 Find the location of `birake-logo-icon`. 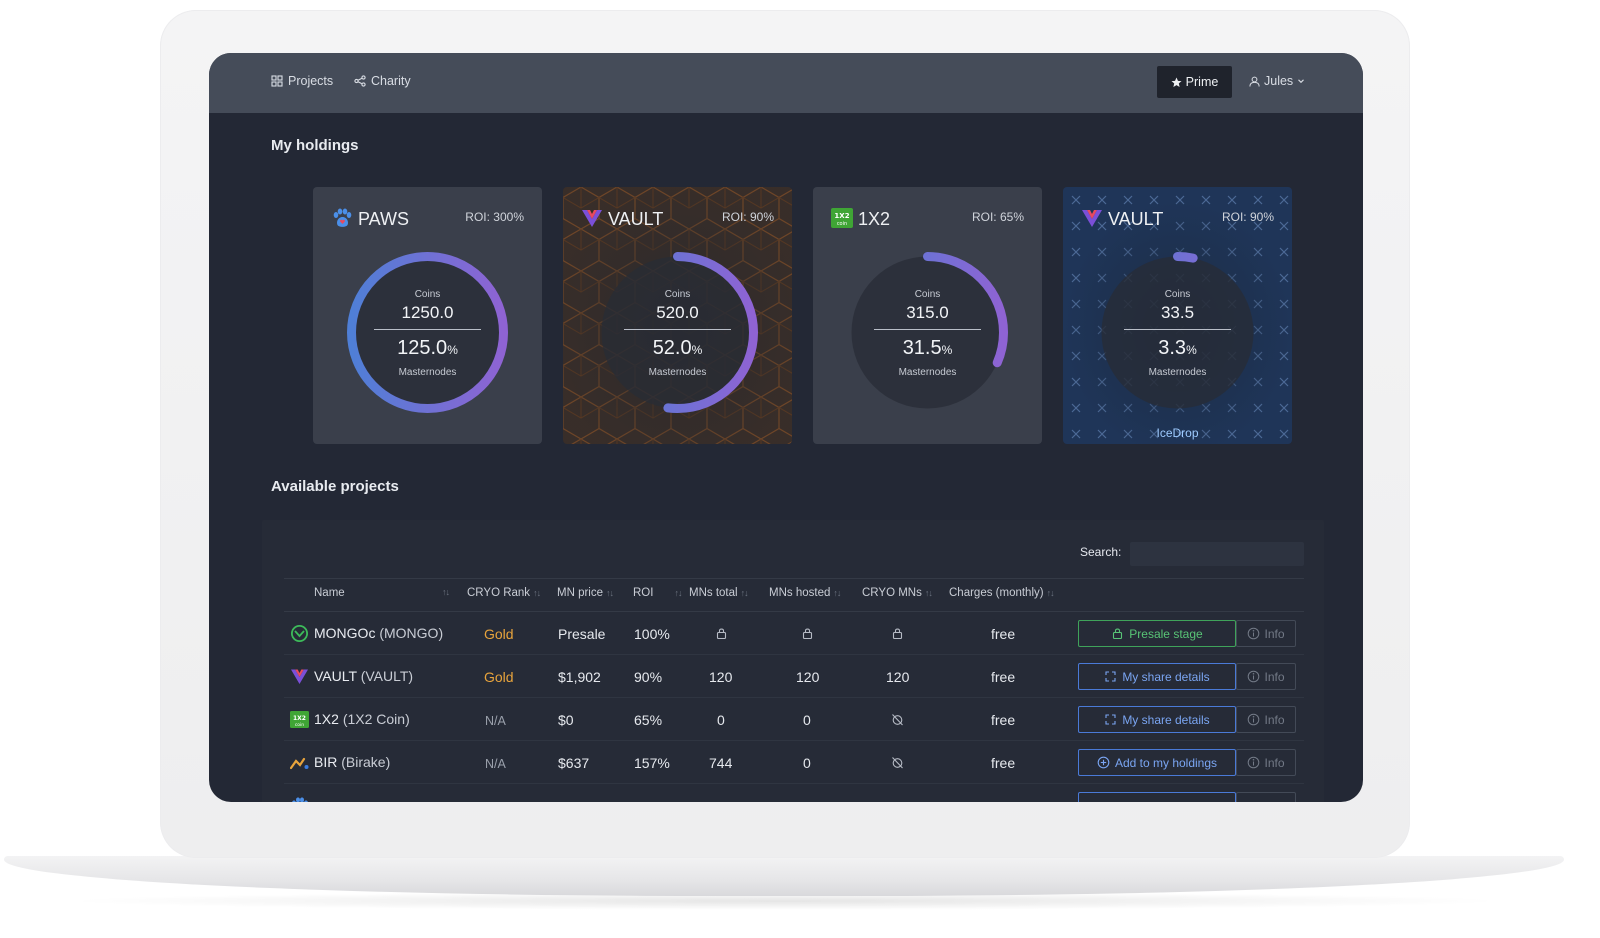

birake-logo-icon is located at coordinates (299, 763).